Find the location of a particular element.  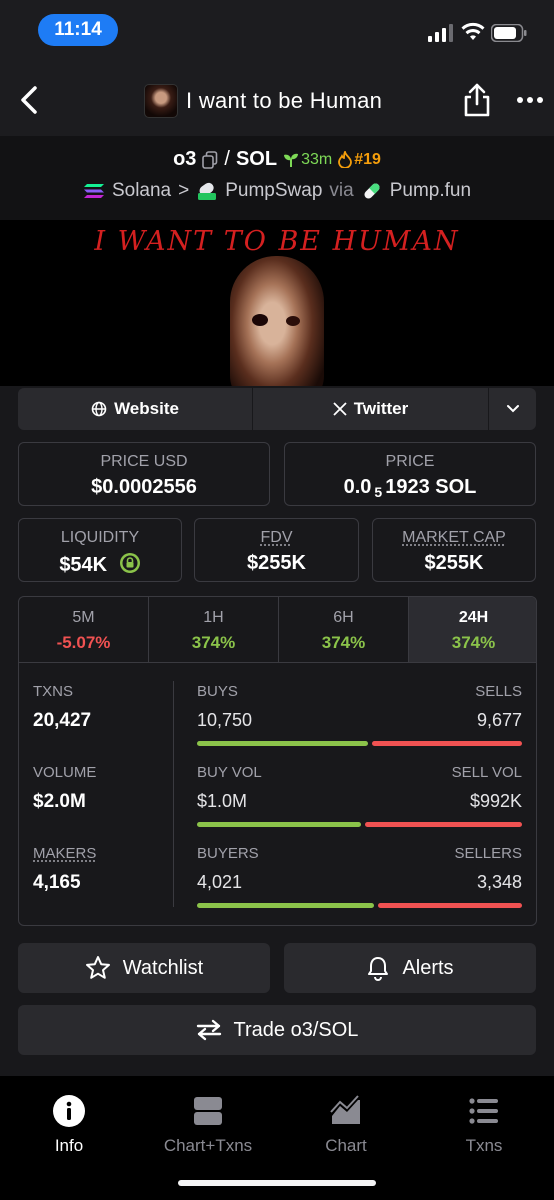

watchlist-label: Watchlist is located at coordinates (163, 967).